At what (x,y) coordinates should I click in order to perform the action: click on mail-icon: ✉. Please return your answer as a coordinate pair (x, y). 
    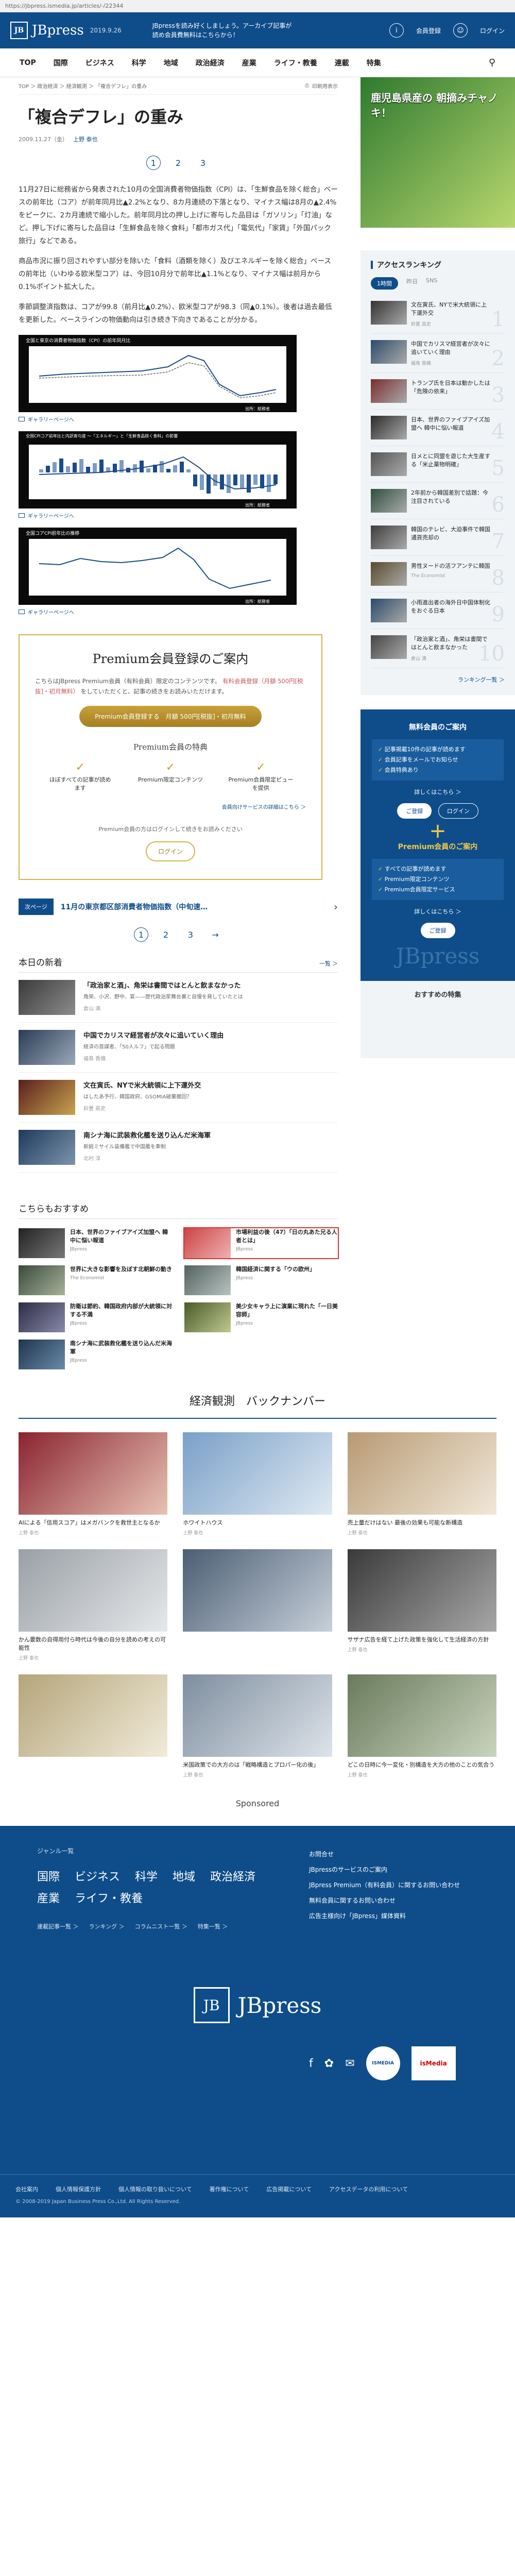
    Looking at the image, I should click on (350, 2063).